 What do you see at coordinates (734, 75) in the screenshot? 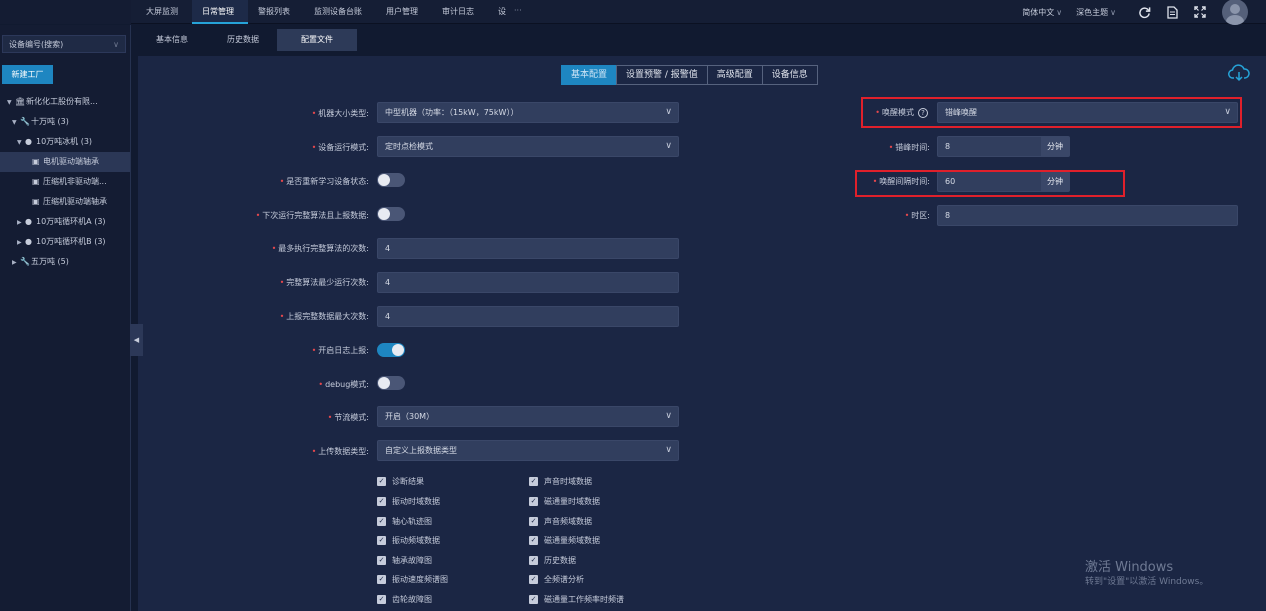
I see `tab-advanced-config: 高级配置` at bounding box center [734, 75].